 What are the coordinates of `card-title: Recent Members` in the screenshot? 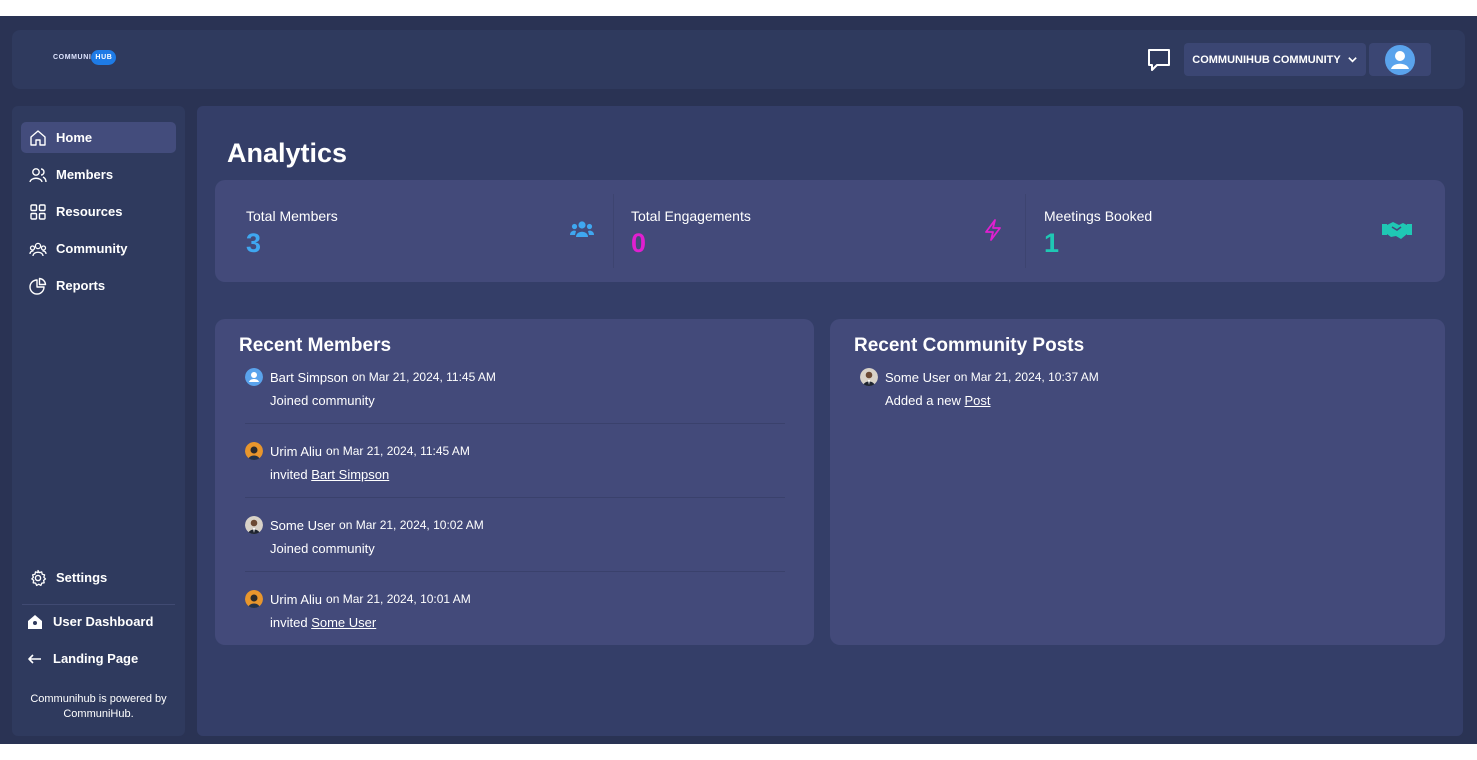 It's located at (315, 345).